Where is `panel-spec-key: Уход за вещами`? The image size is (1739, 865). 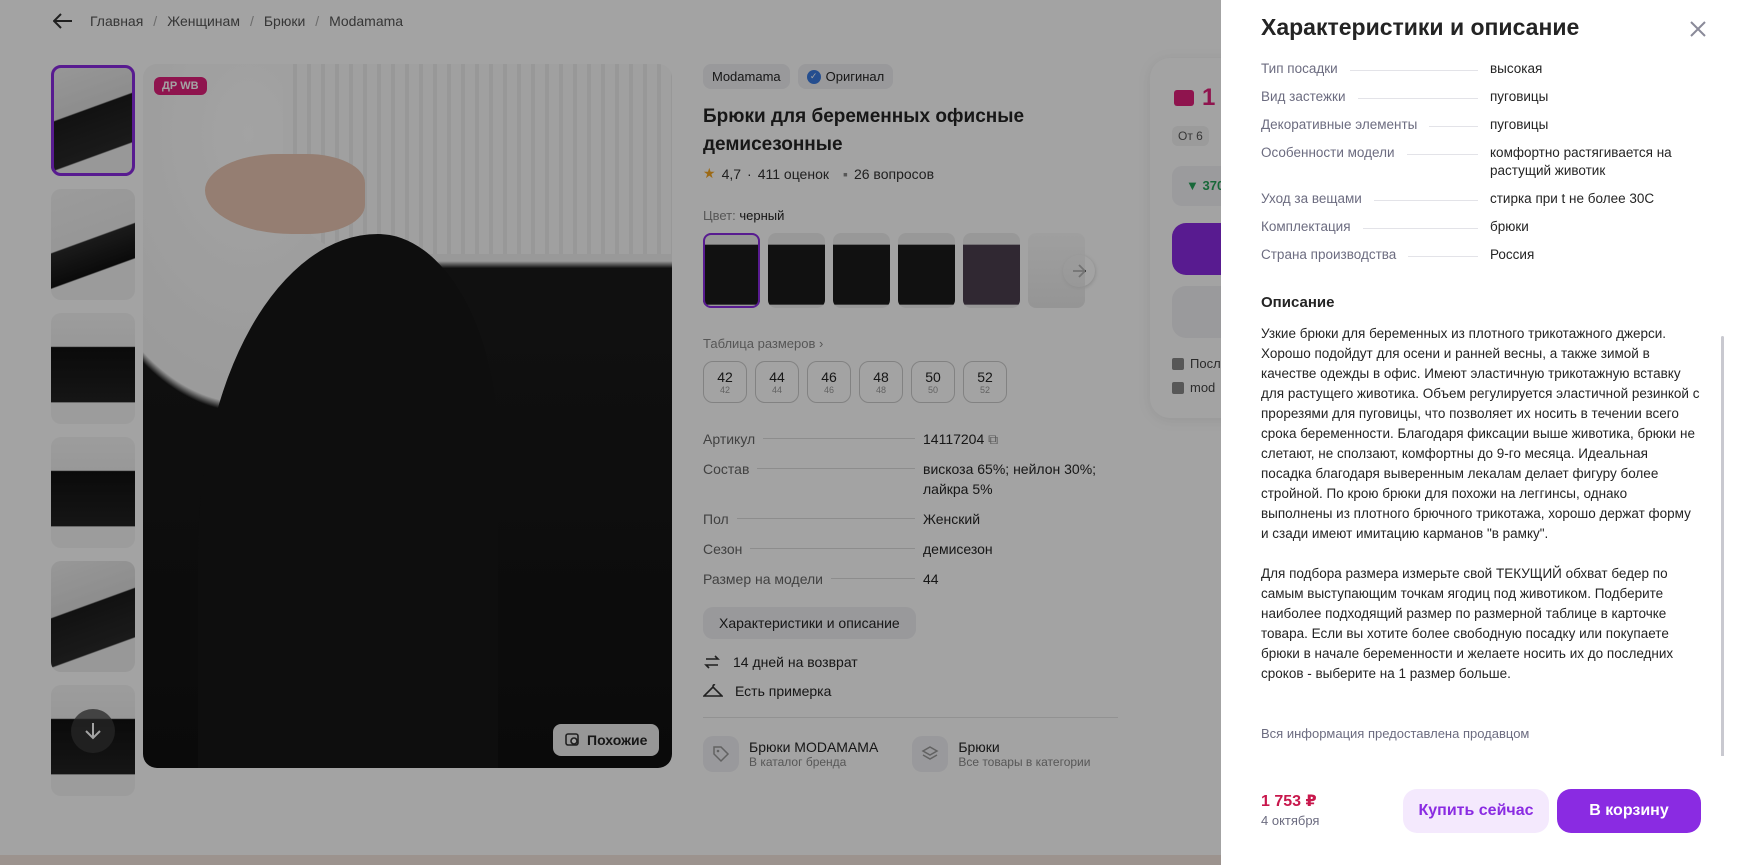 panel-spec-key: Уход за вещами is located at coordinates (1311, 198).